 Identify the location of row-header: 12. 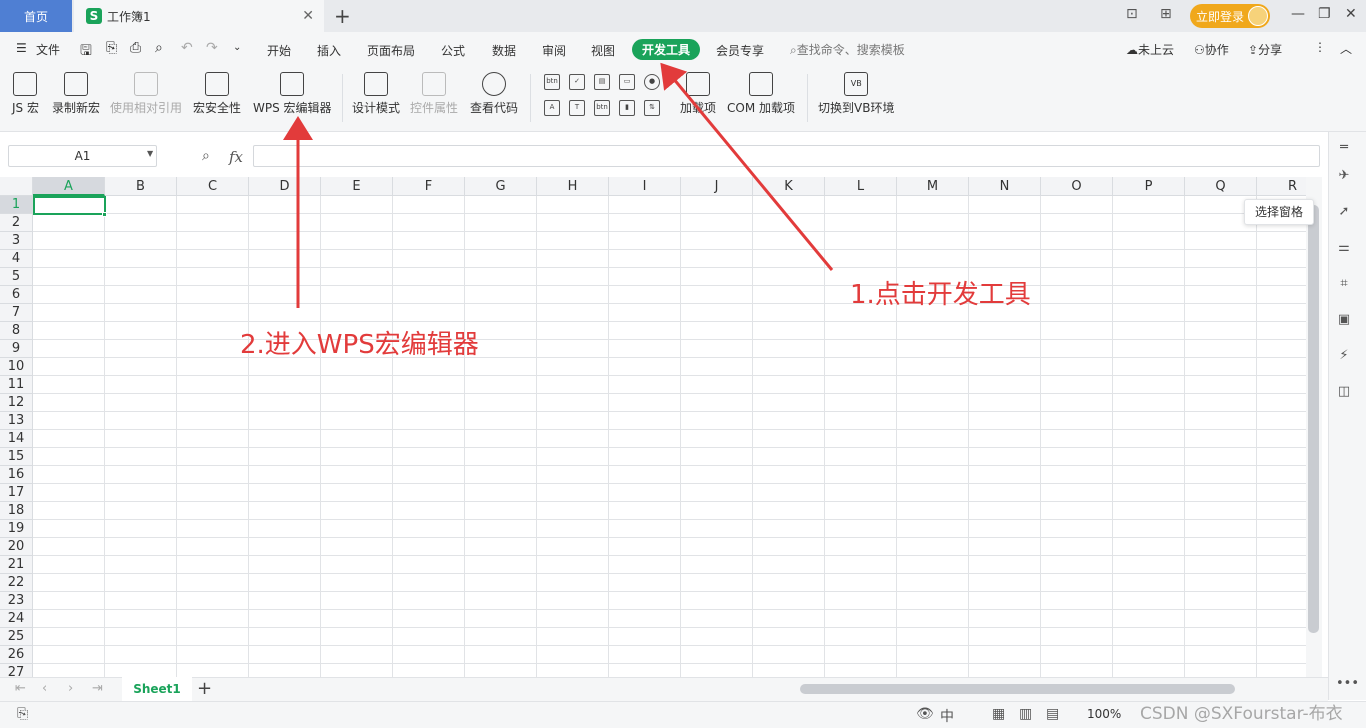
(16, 403).